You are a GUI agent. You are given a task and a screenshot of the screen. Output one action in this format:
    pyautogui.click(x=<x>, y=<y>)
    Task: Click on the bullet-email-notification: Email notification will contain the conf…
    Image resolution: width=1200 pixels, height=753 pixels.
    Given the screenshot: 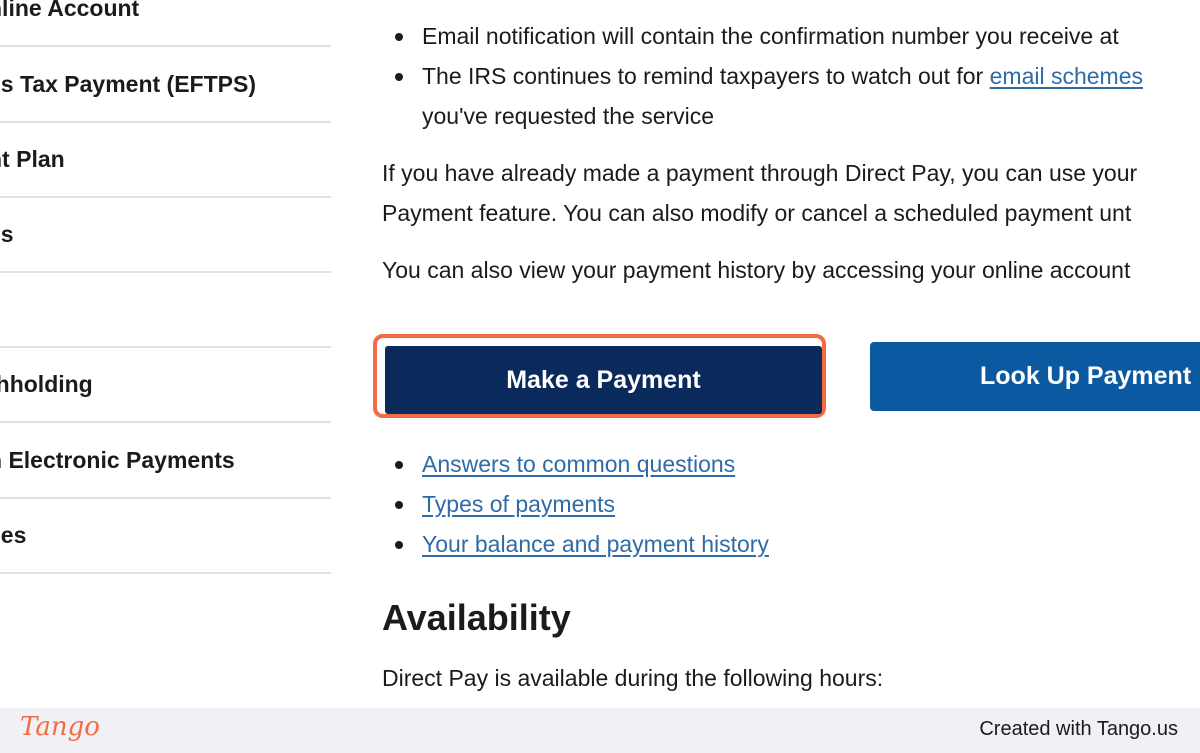 What is the action you would take?
    pyautogui.click(x=770, y=36)
    